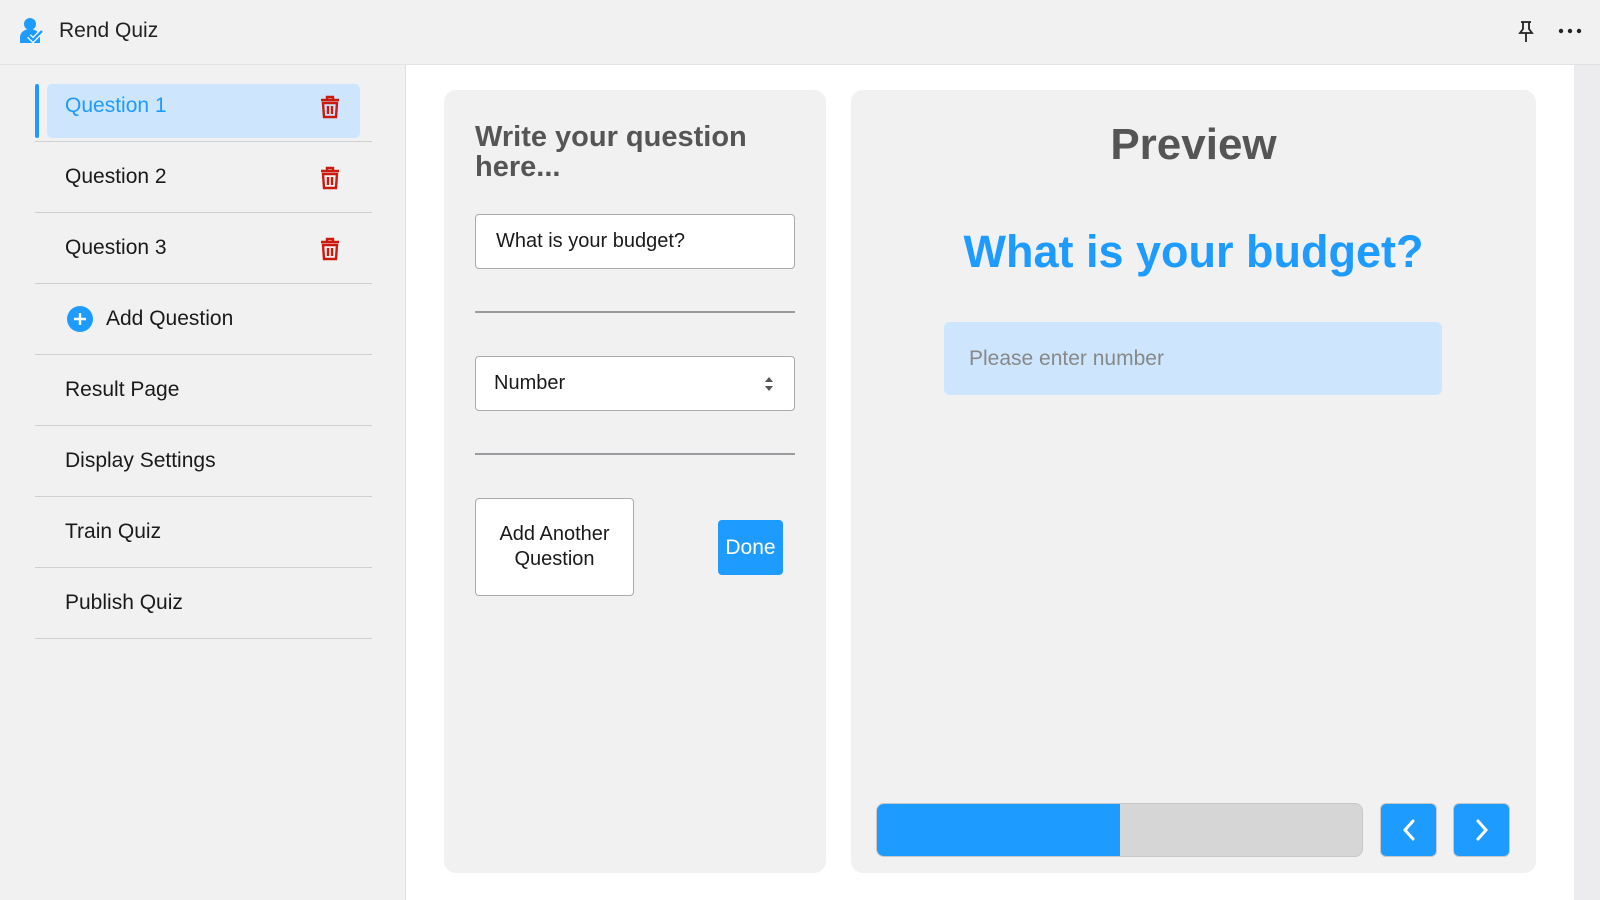 The height and width of the screenshot is (900, 1600). What do you see at coordinates (203, 106) in the screenshot?
I see `sidebar-item-question-1: Question 1` at bounding box center [203, 106].